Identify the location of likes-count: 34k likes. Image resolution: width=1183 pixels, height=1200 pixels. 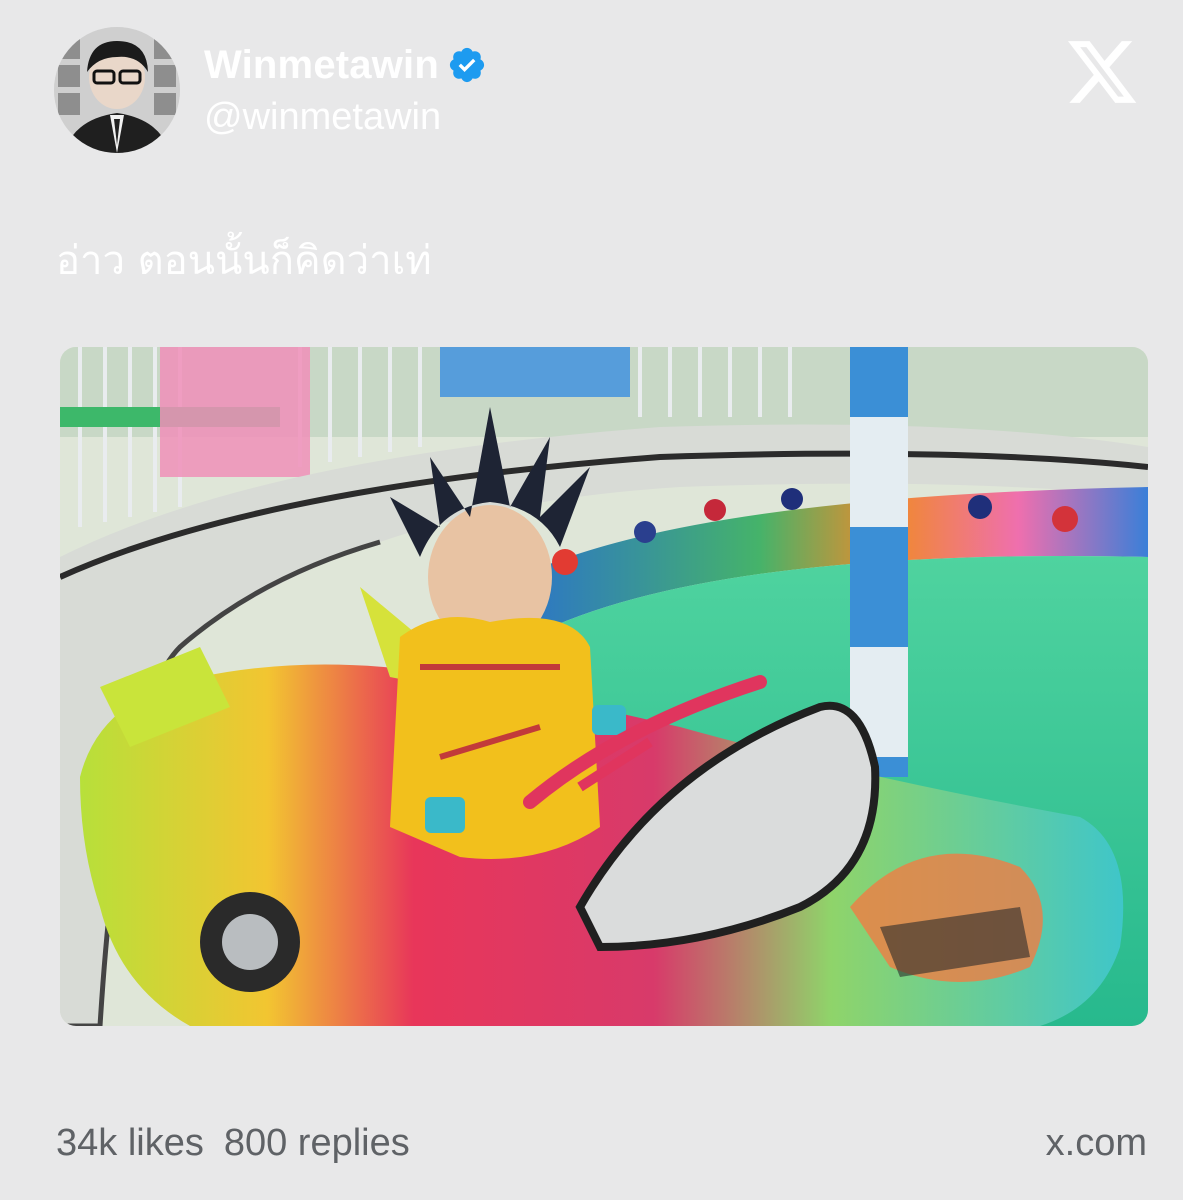
(130, 1143).